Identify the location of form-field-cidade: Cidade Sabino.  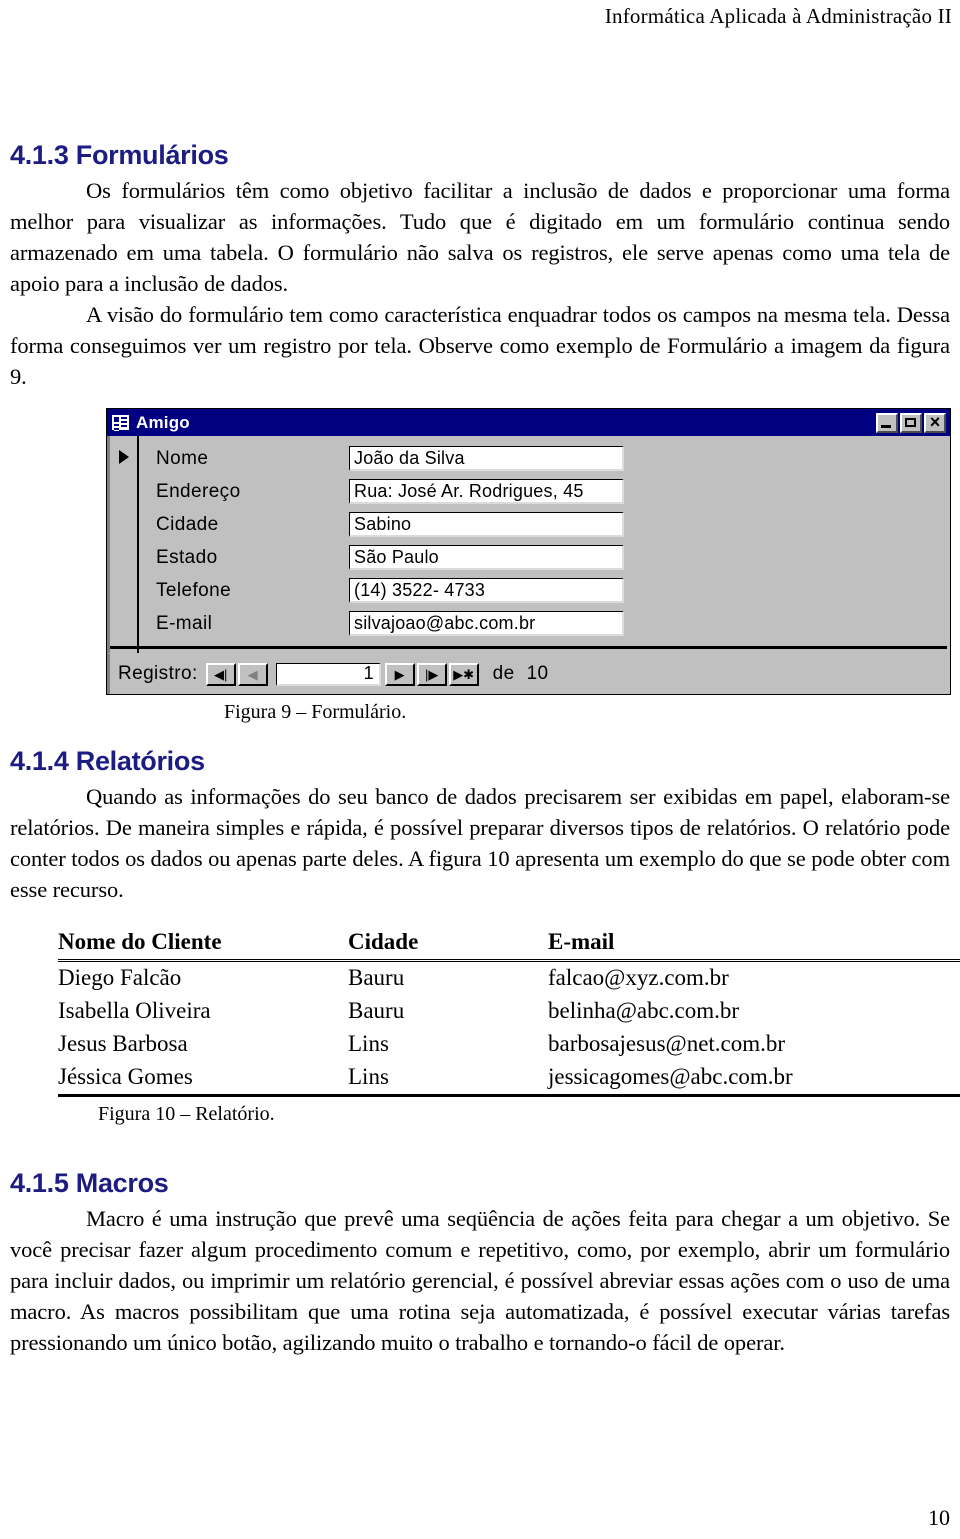
(553, 524).